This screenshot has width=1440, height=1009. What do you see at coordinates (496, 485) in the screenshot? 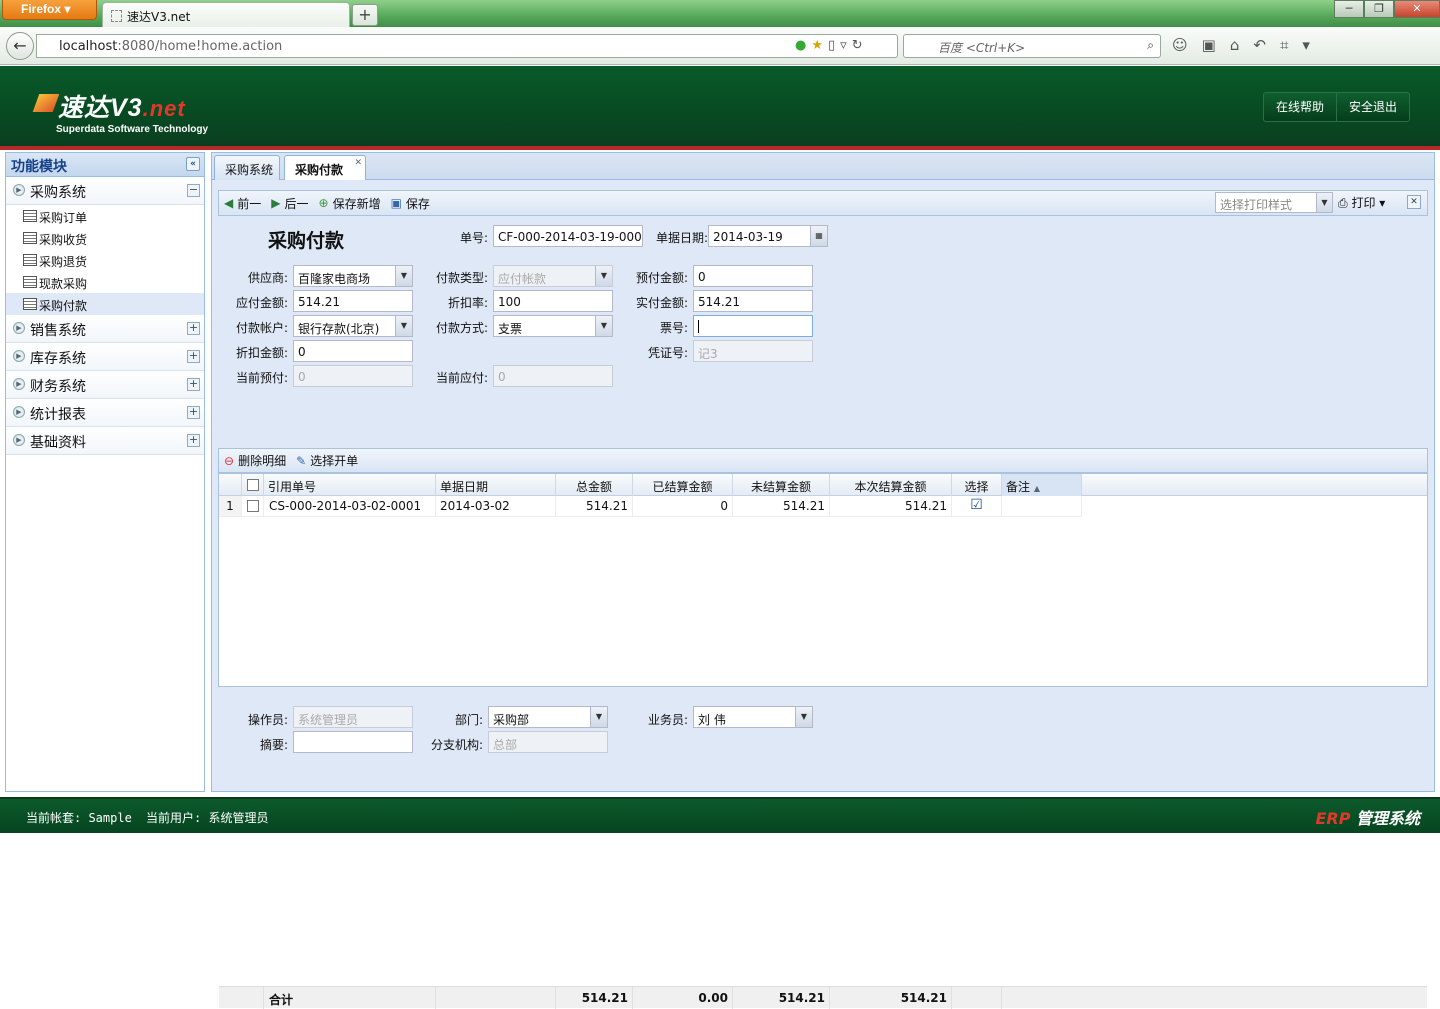
I see `col-doc-date: 单据日期` at bounding box center [496, 485].